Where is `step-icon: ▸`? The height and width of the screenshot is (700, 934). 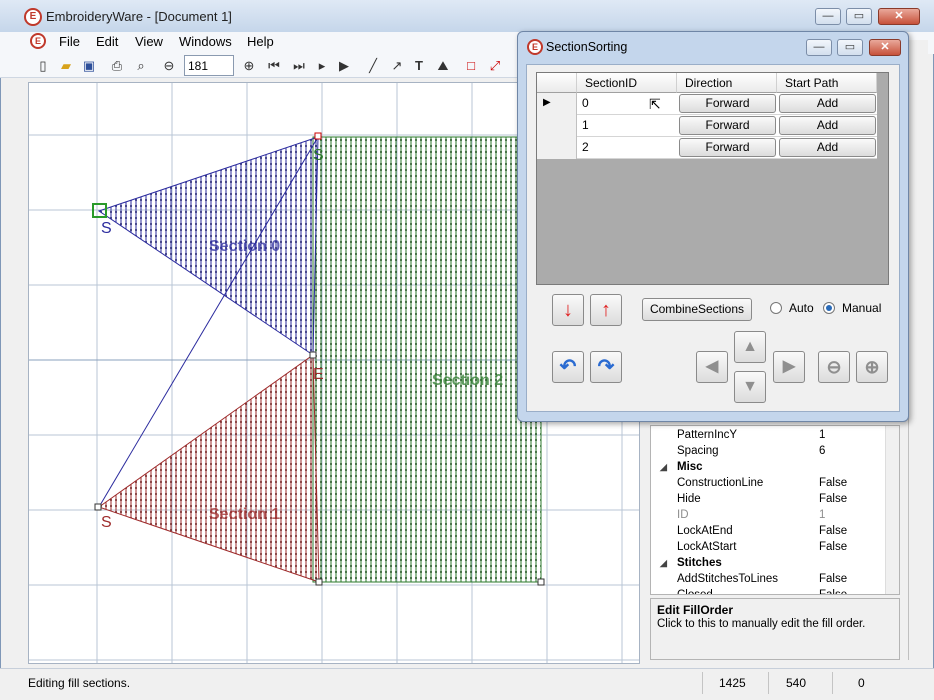 step-icon: ▸ is located at coordinates (322, 66).